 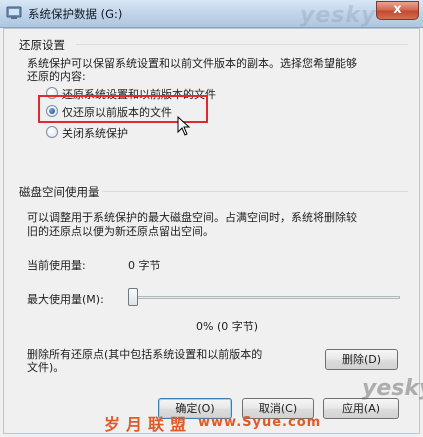 I want to click on radio-disable-protection: 关闭系统保护, so click(x=116, y=133).